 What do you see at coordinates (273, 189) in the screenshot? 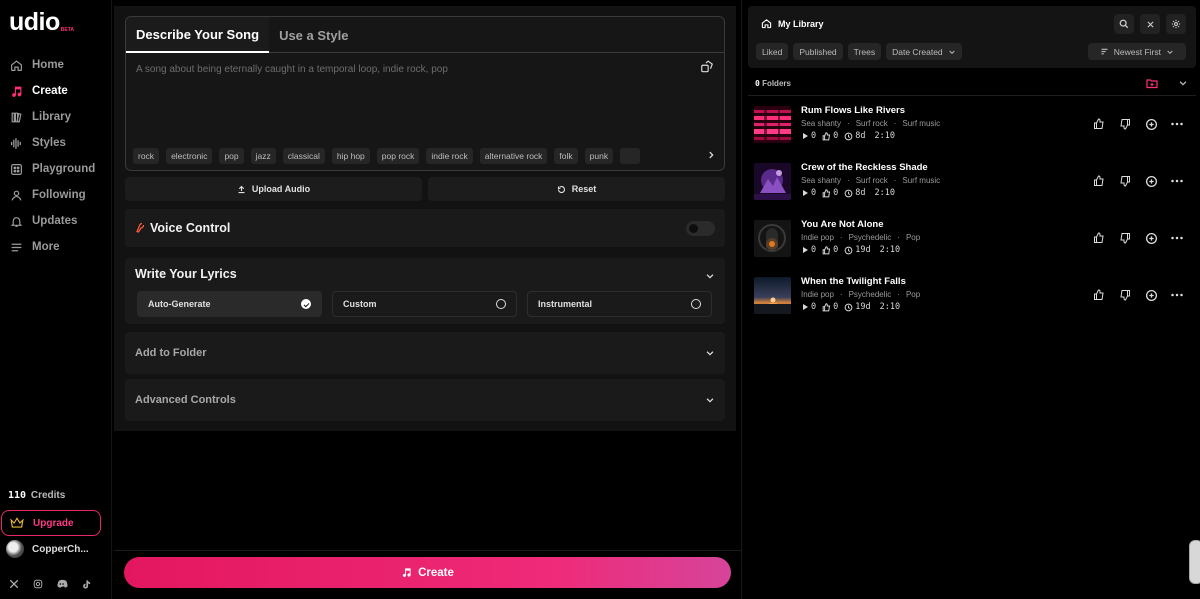
I see `upload-audio-button: Upload Audio` at bounding box center [273, 189].